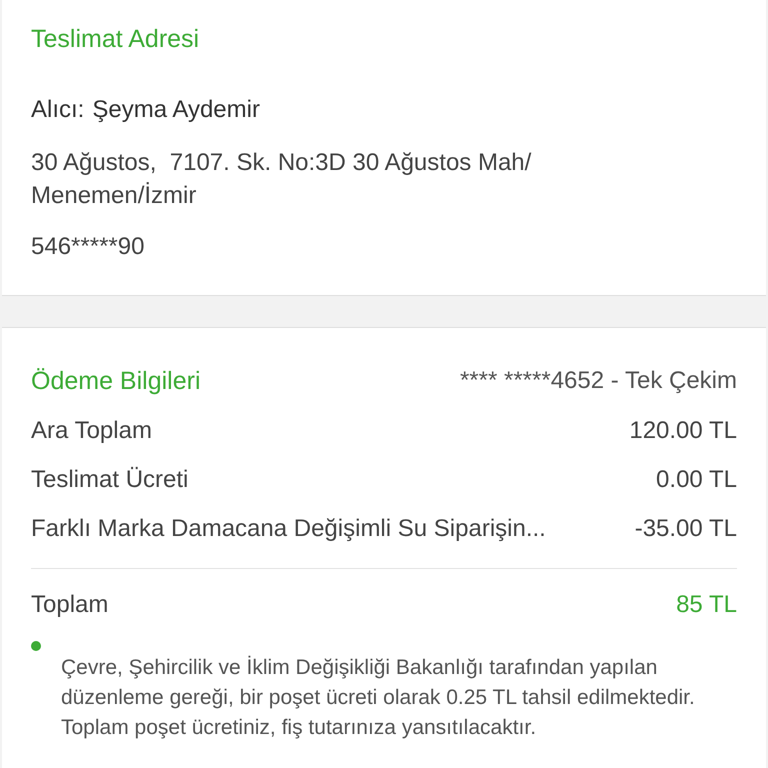 This screenshot has width=768, height=768. What do you see at coordinates (109, 480) in the screenshot?
I see `line-label: Teslimat Ücreti` at bounding box center [109, 480].